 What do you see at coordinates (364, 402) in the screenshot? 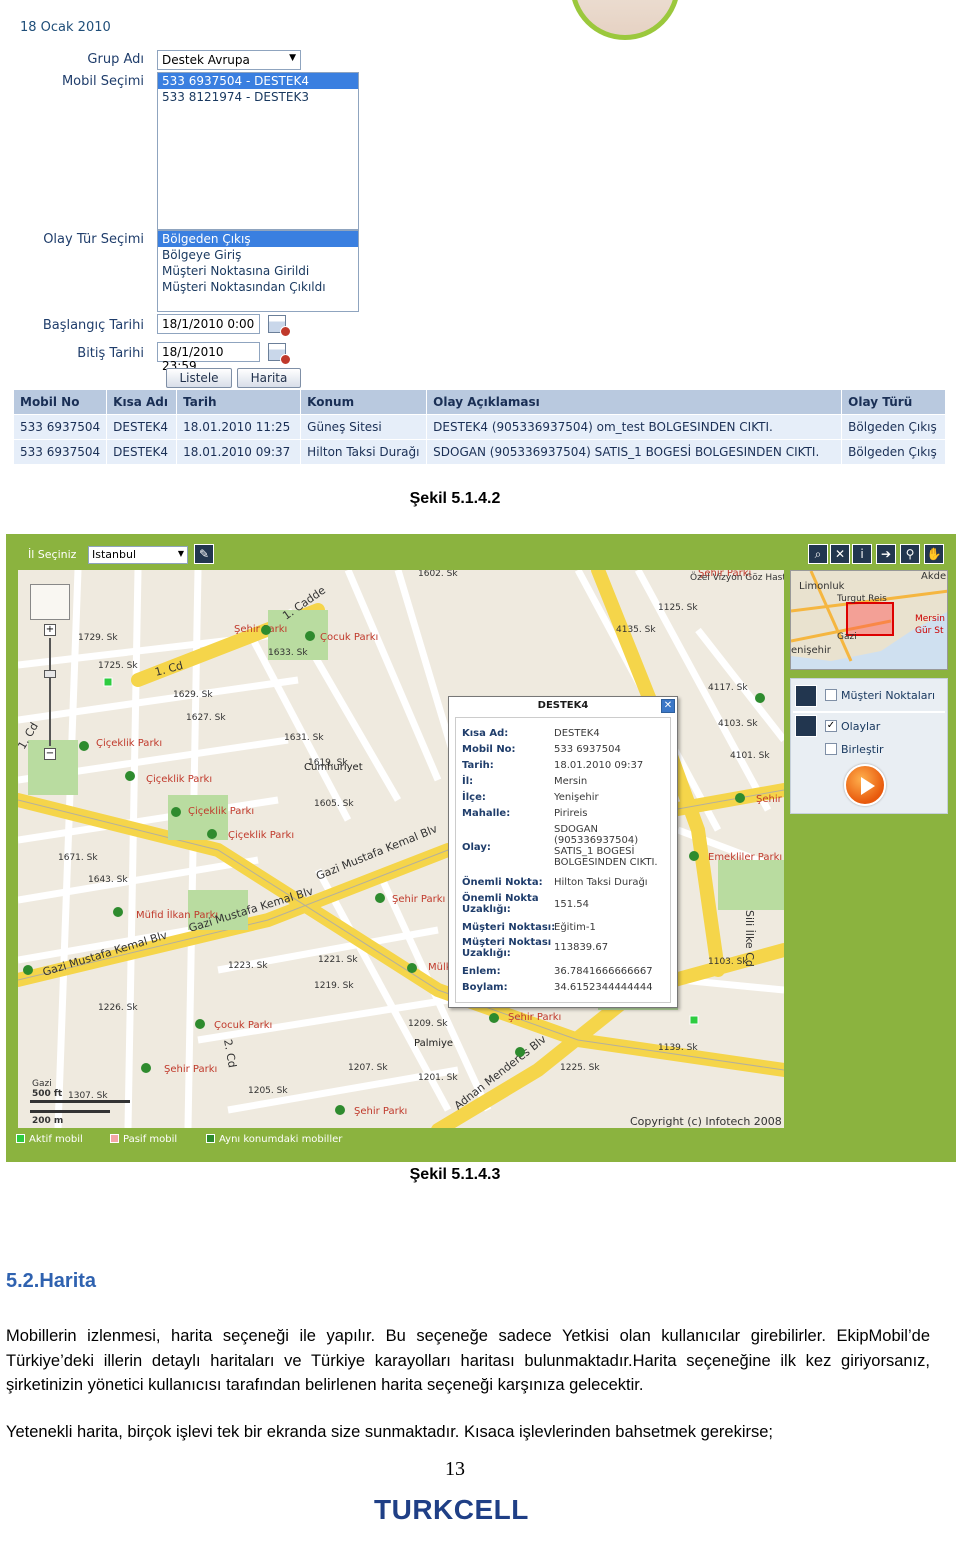
I see `column-header: Konum` at bounding box center [364, 402].